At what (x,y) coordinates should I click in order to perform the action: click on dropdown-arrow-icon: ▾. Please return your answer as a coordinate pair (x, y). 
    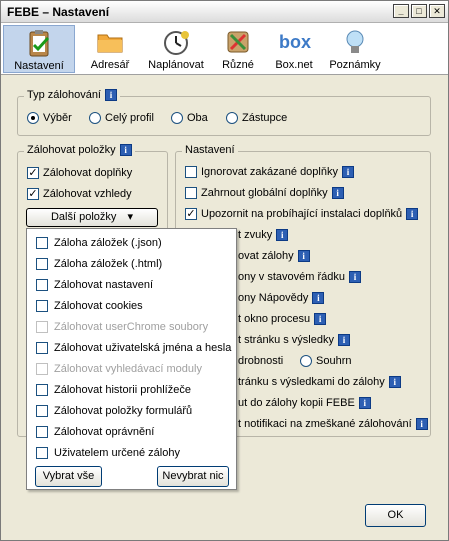
    Looking at the image, I should click on (130, 217).